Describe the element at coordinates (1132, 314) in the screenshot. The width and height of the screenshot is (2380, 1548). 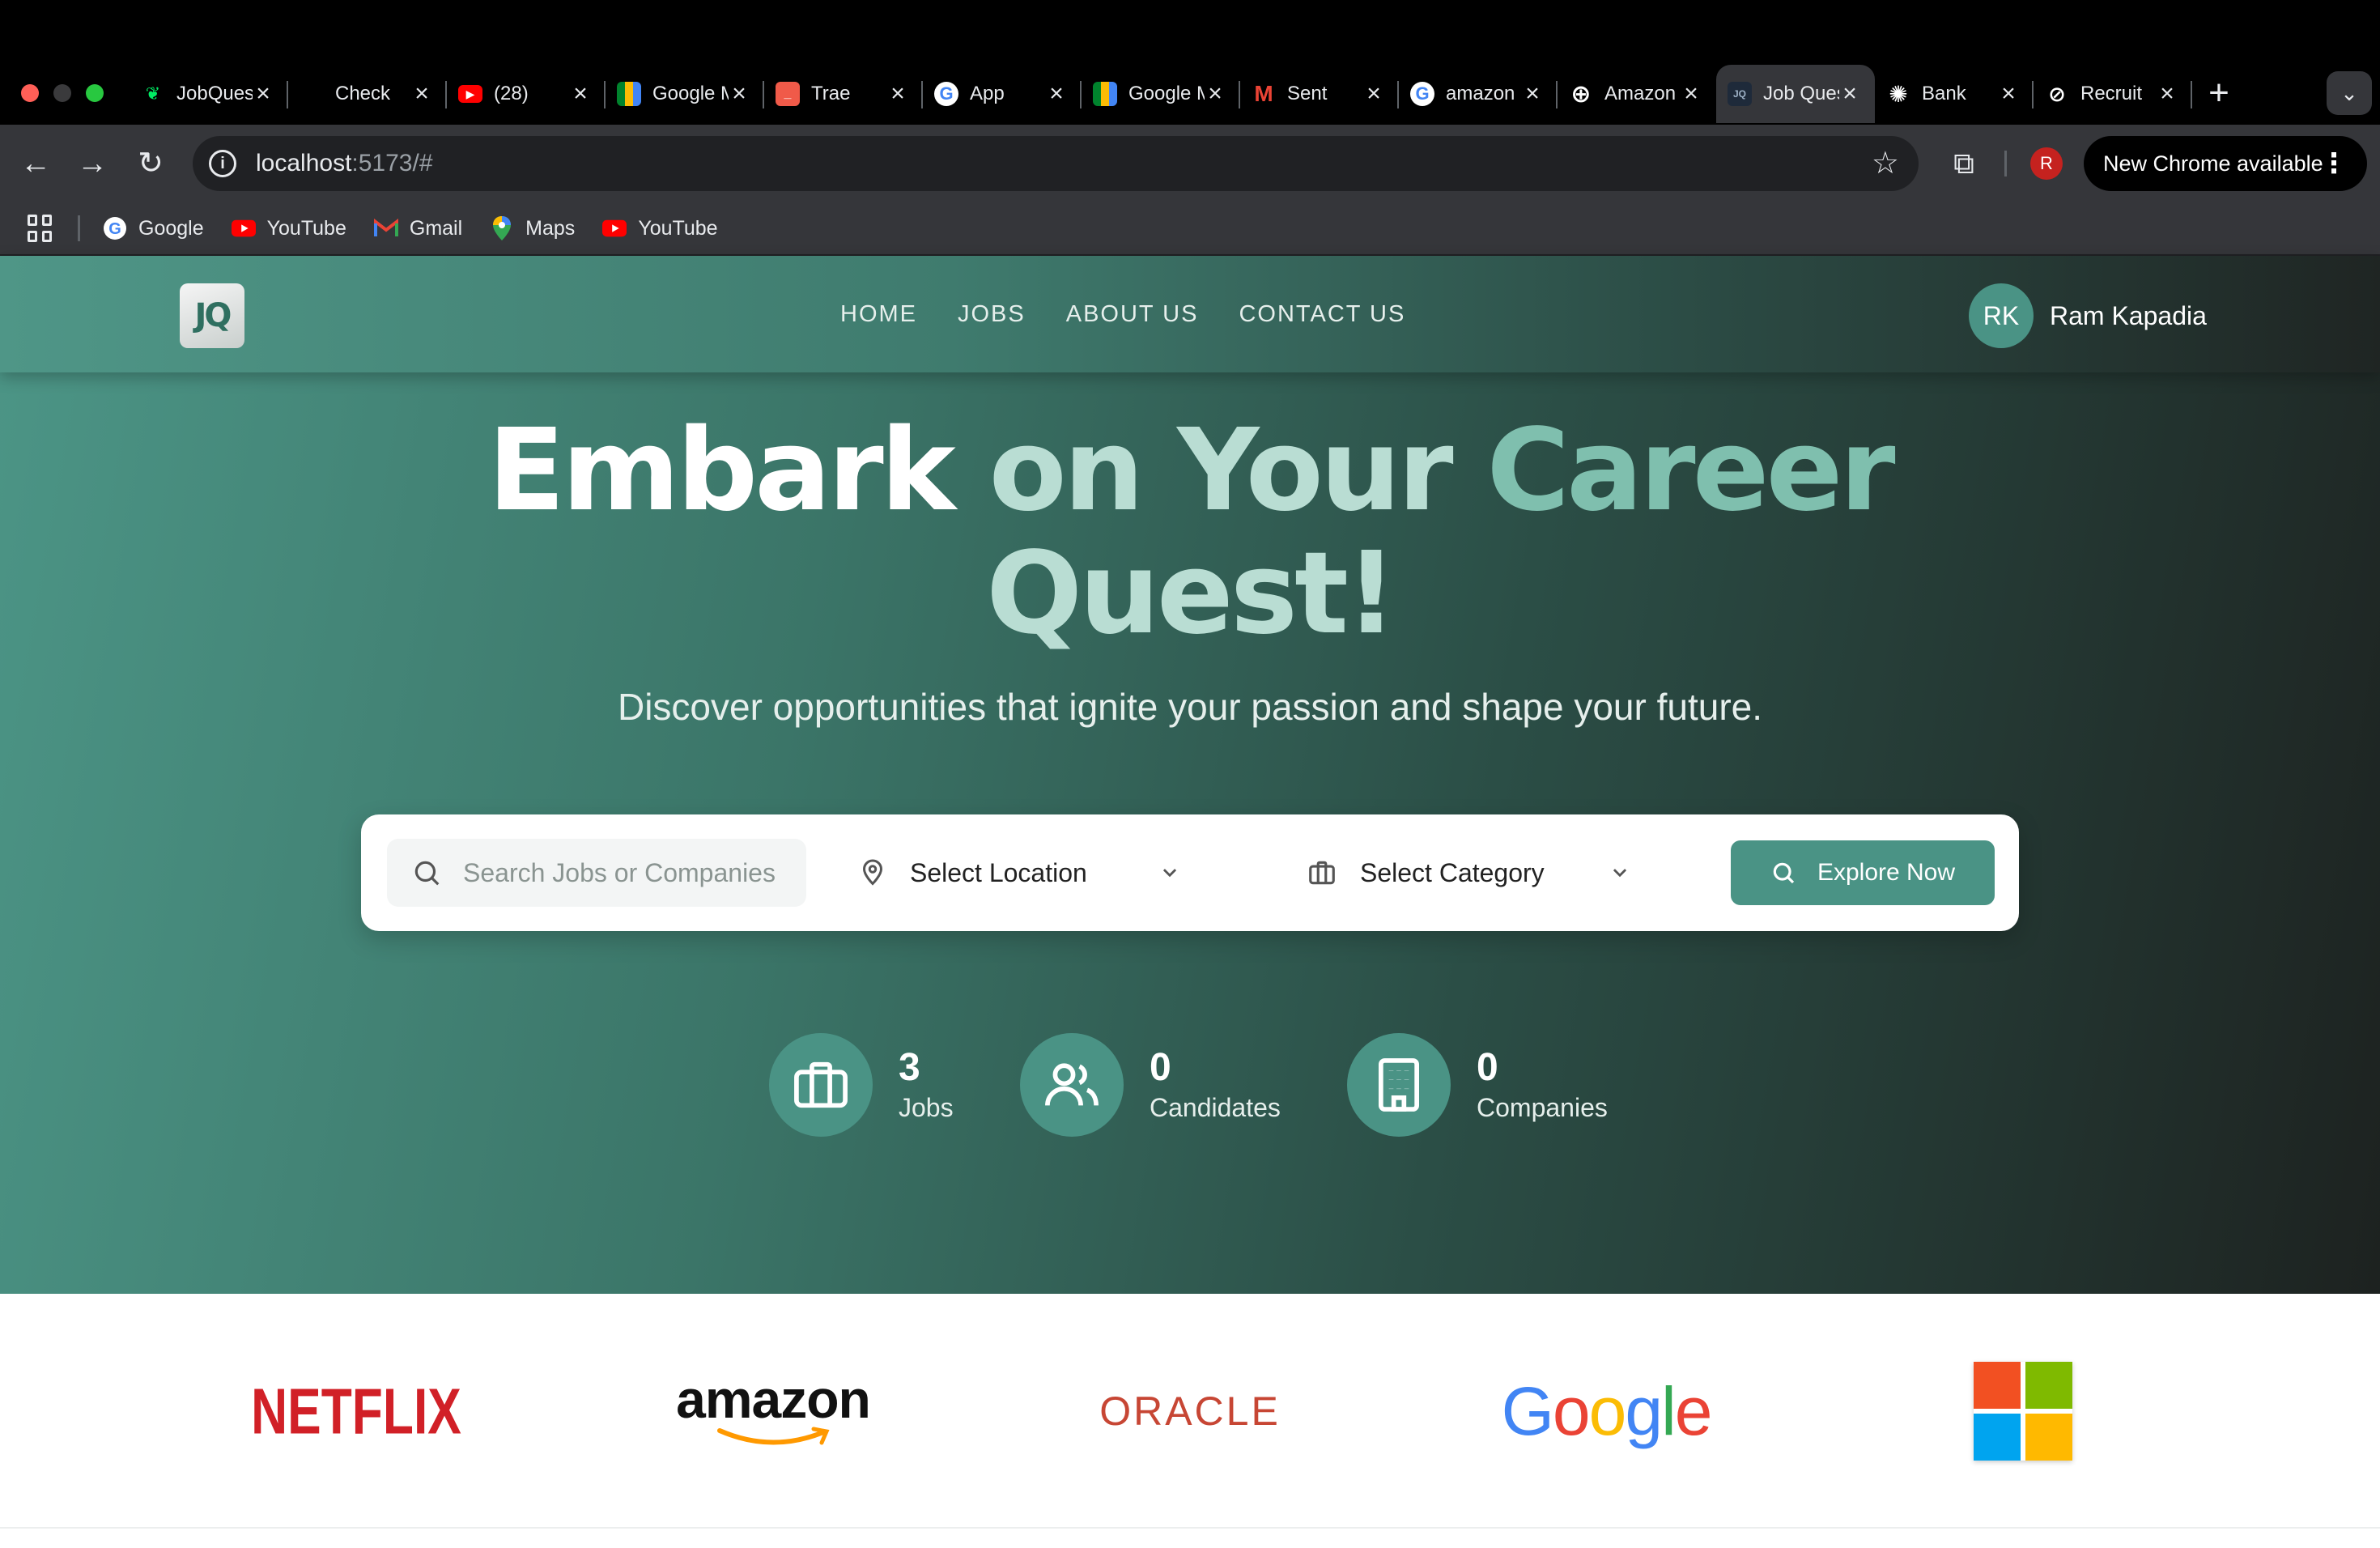
I see `nav-about-us: ABOUT US` at that location.